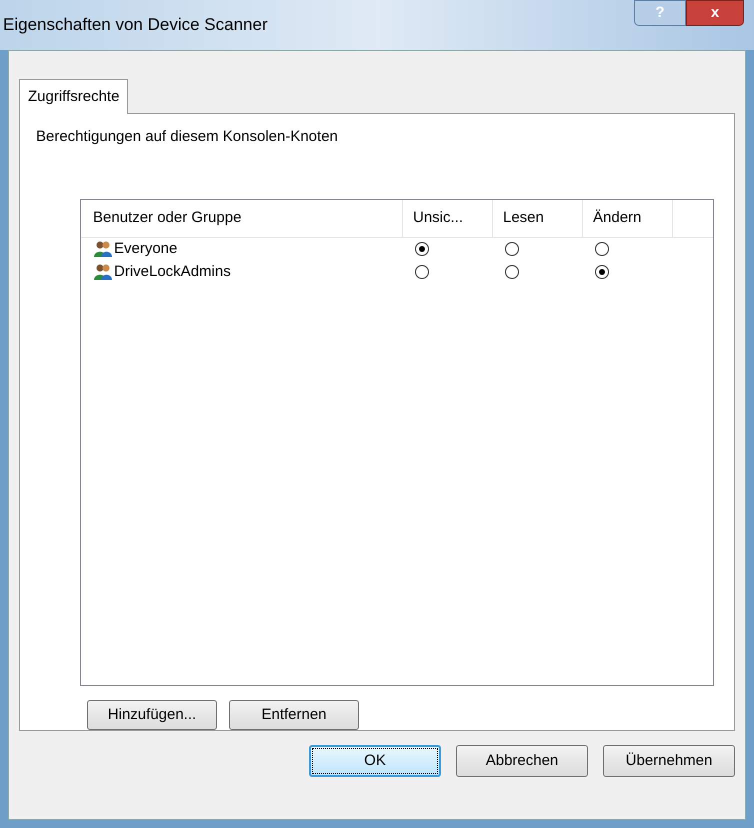  I want to click on column-header: Lesen, so click(538, 218).